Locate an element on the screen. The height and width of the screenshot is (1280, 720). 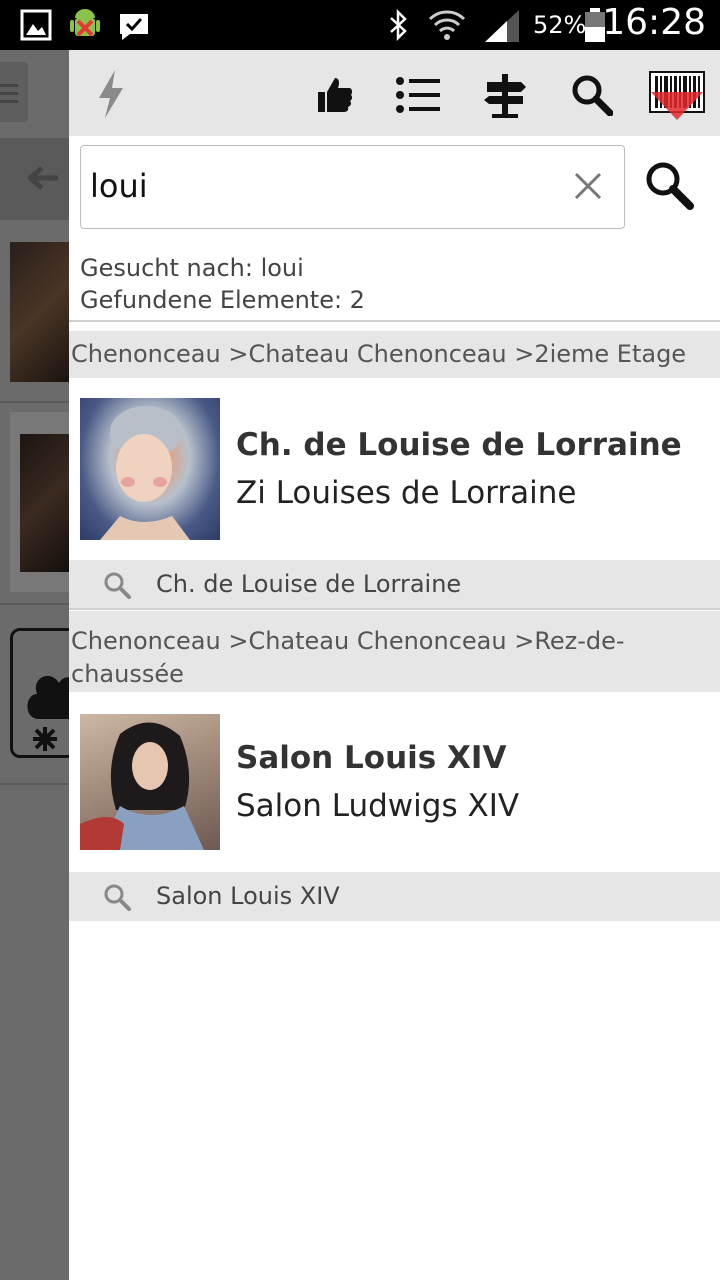
thumbs-up-icon is located at coordinates (333, 97).